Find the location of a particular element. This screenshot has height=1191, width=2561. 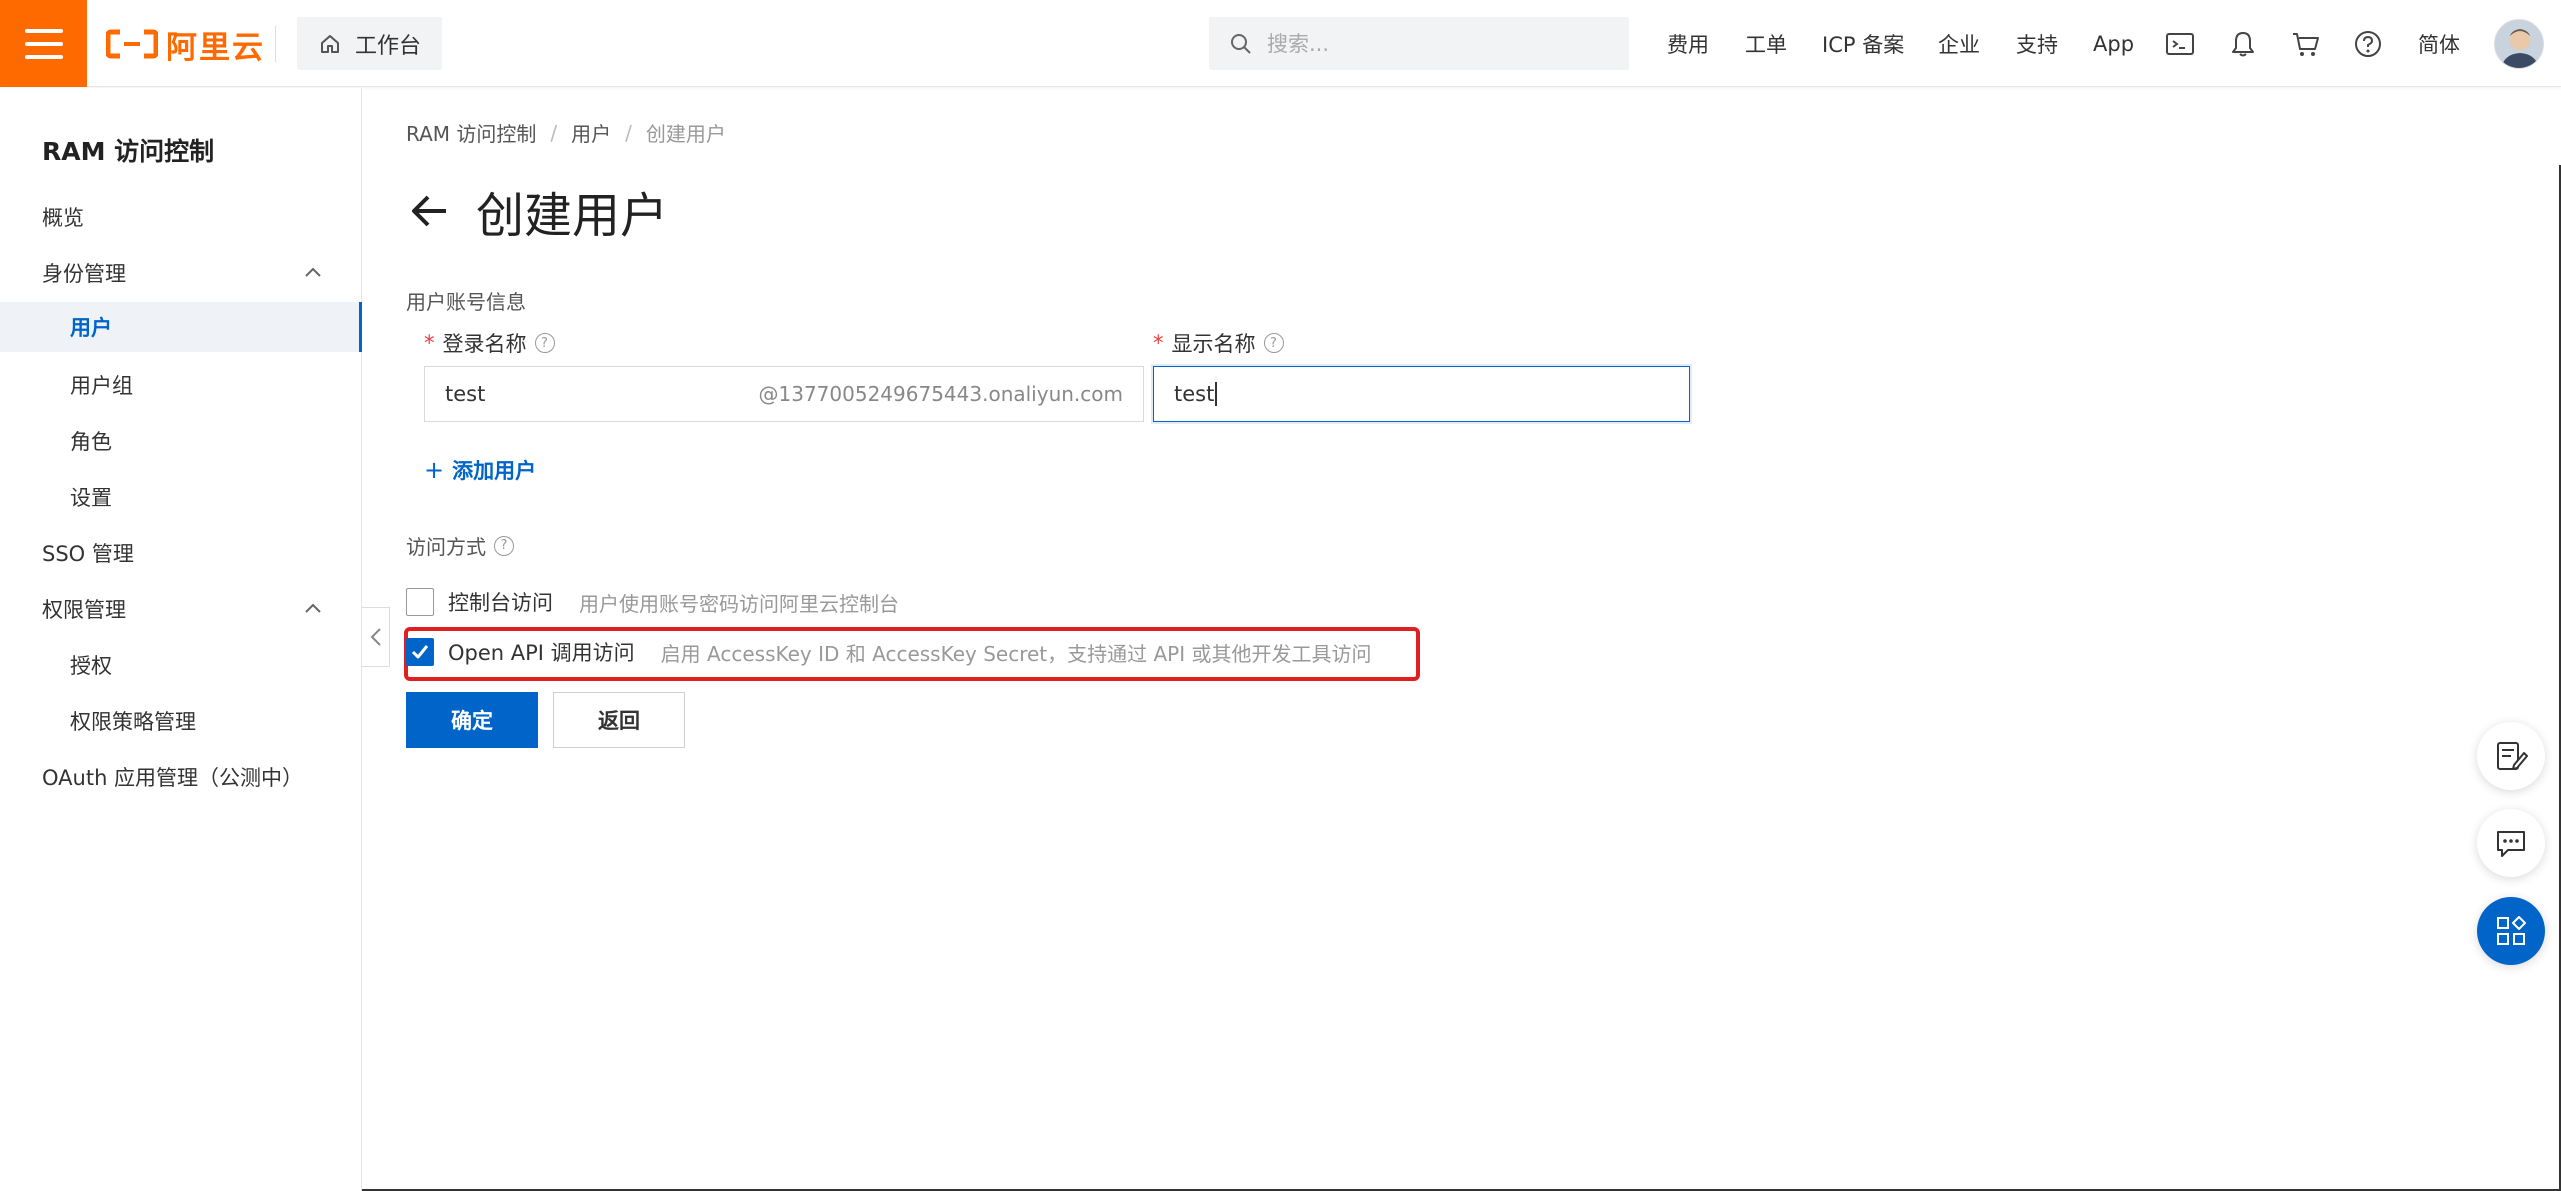

console-access-label: 控制台访问 is located at coordinates (500, 602).